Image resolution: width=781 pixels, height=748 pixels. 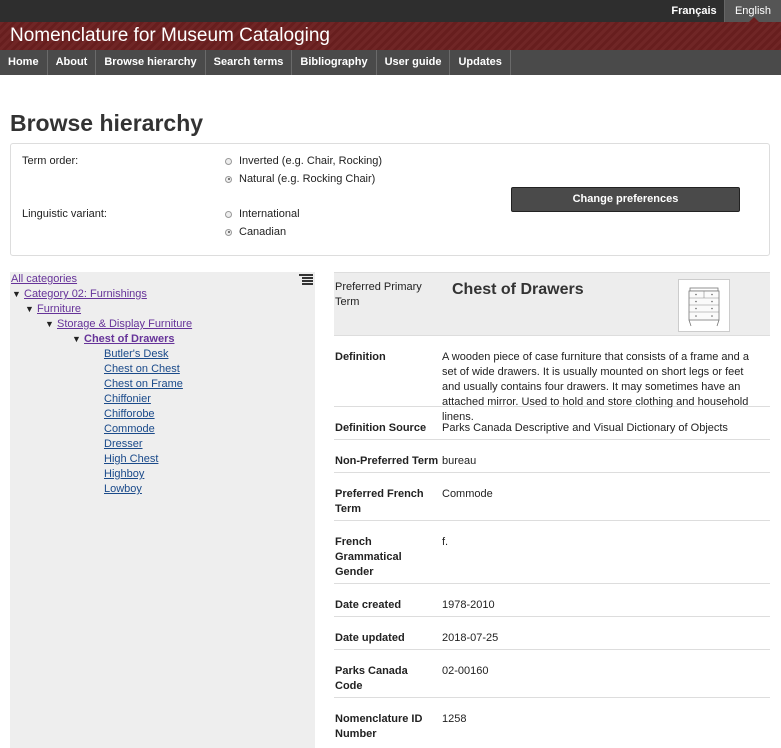 What do you see at coordinates (370, 638) in the screenshot?
I see `row-label: Date updated` at bounding box center [370, 638].